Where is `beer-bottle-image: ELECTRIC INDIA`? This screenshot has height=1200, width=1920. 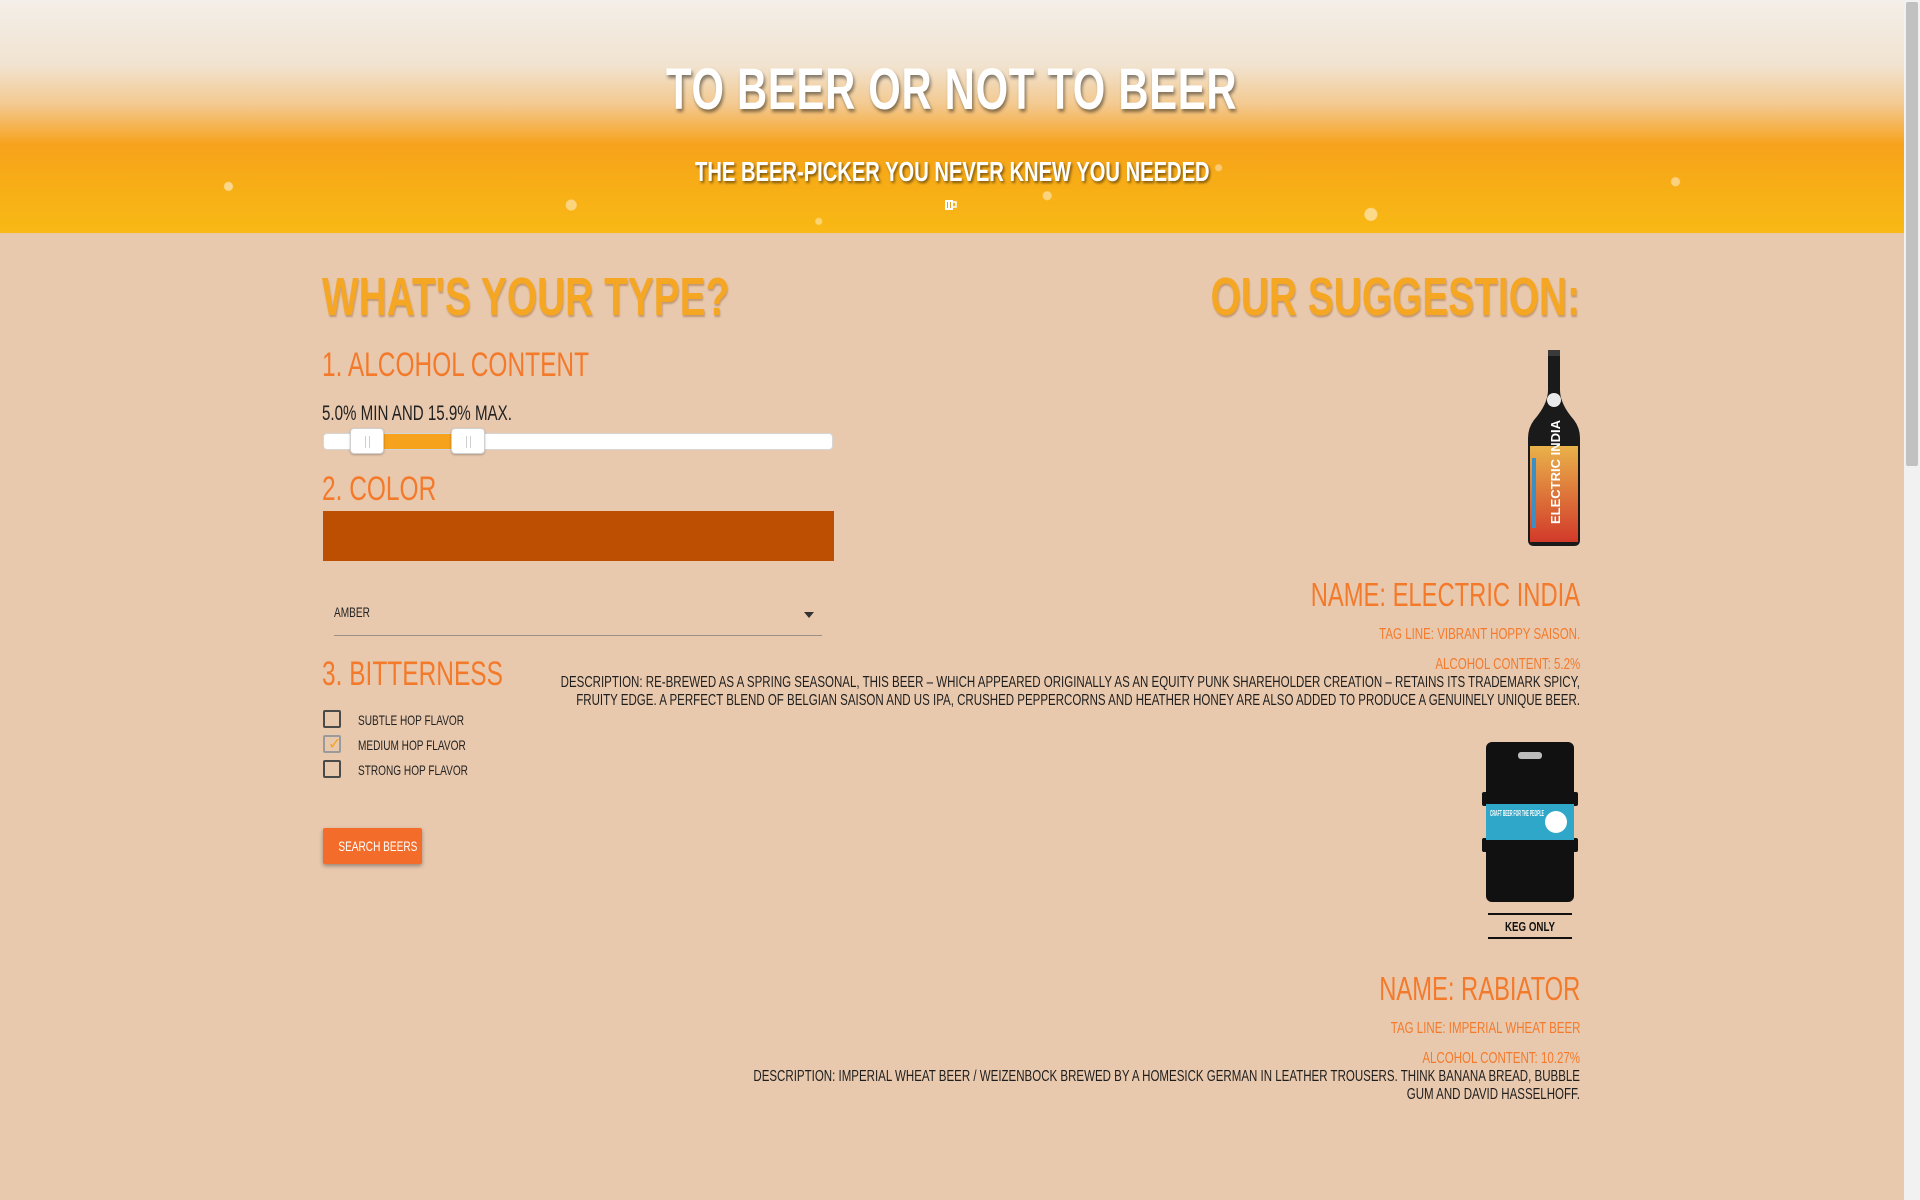 beer-bottle-image: ELECTRIC INDIA is located at coordinates (1554, 448).